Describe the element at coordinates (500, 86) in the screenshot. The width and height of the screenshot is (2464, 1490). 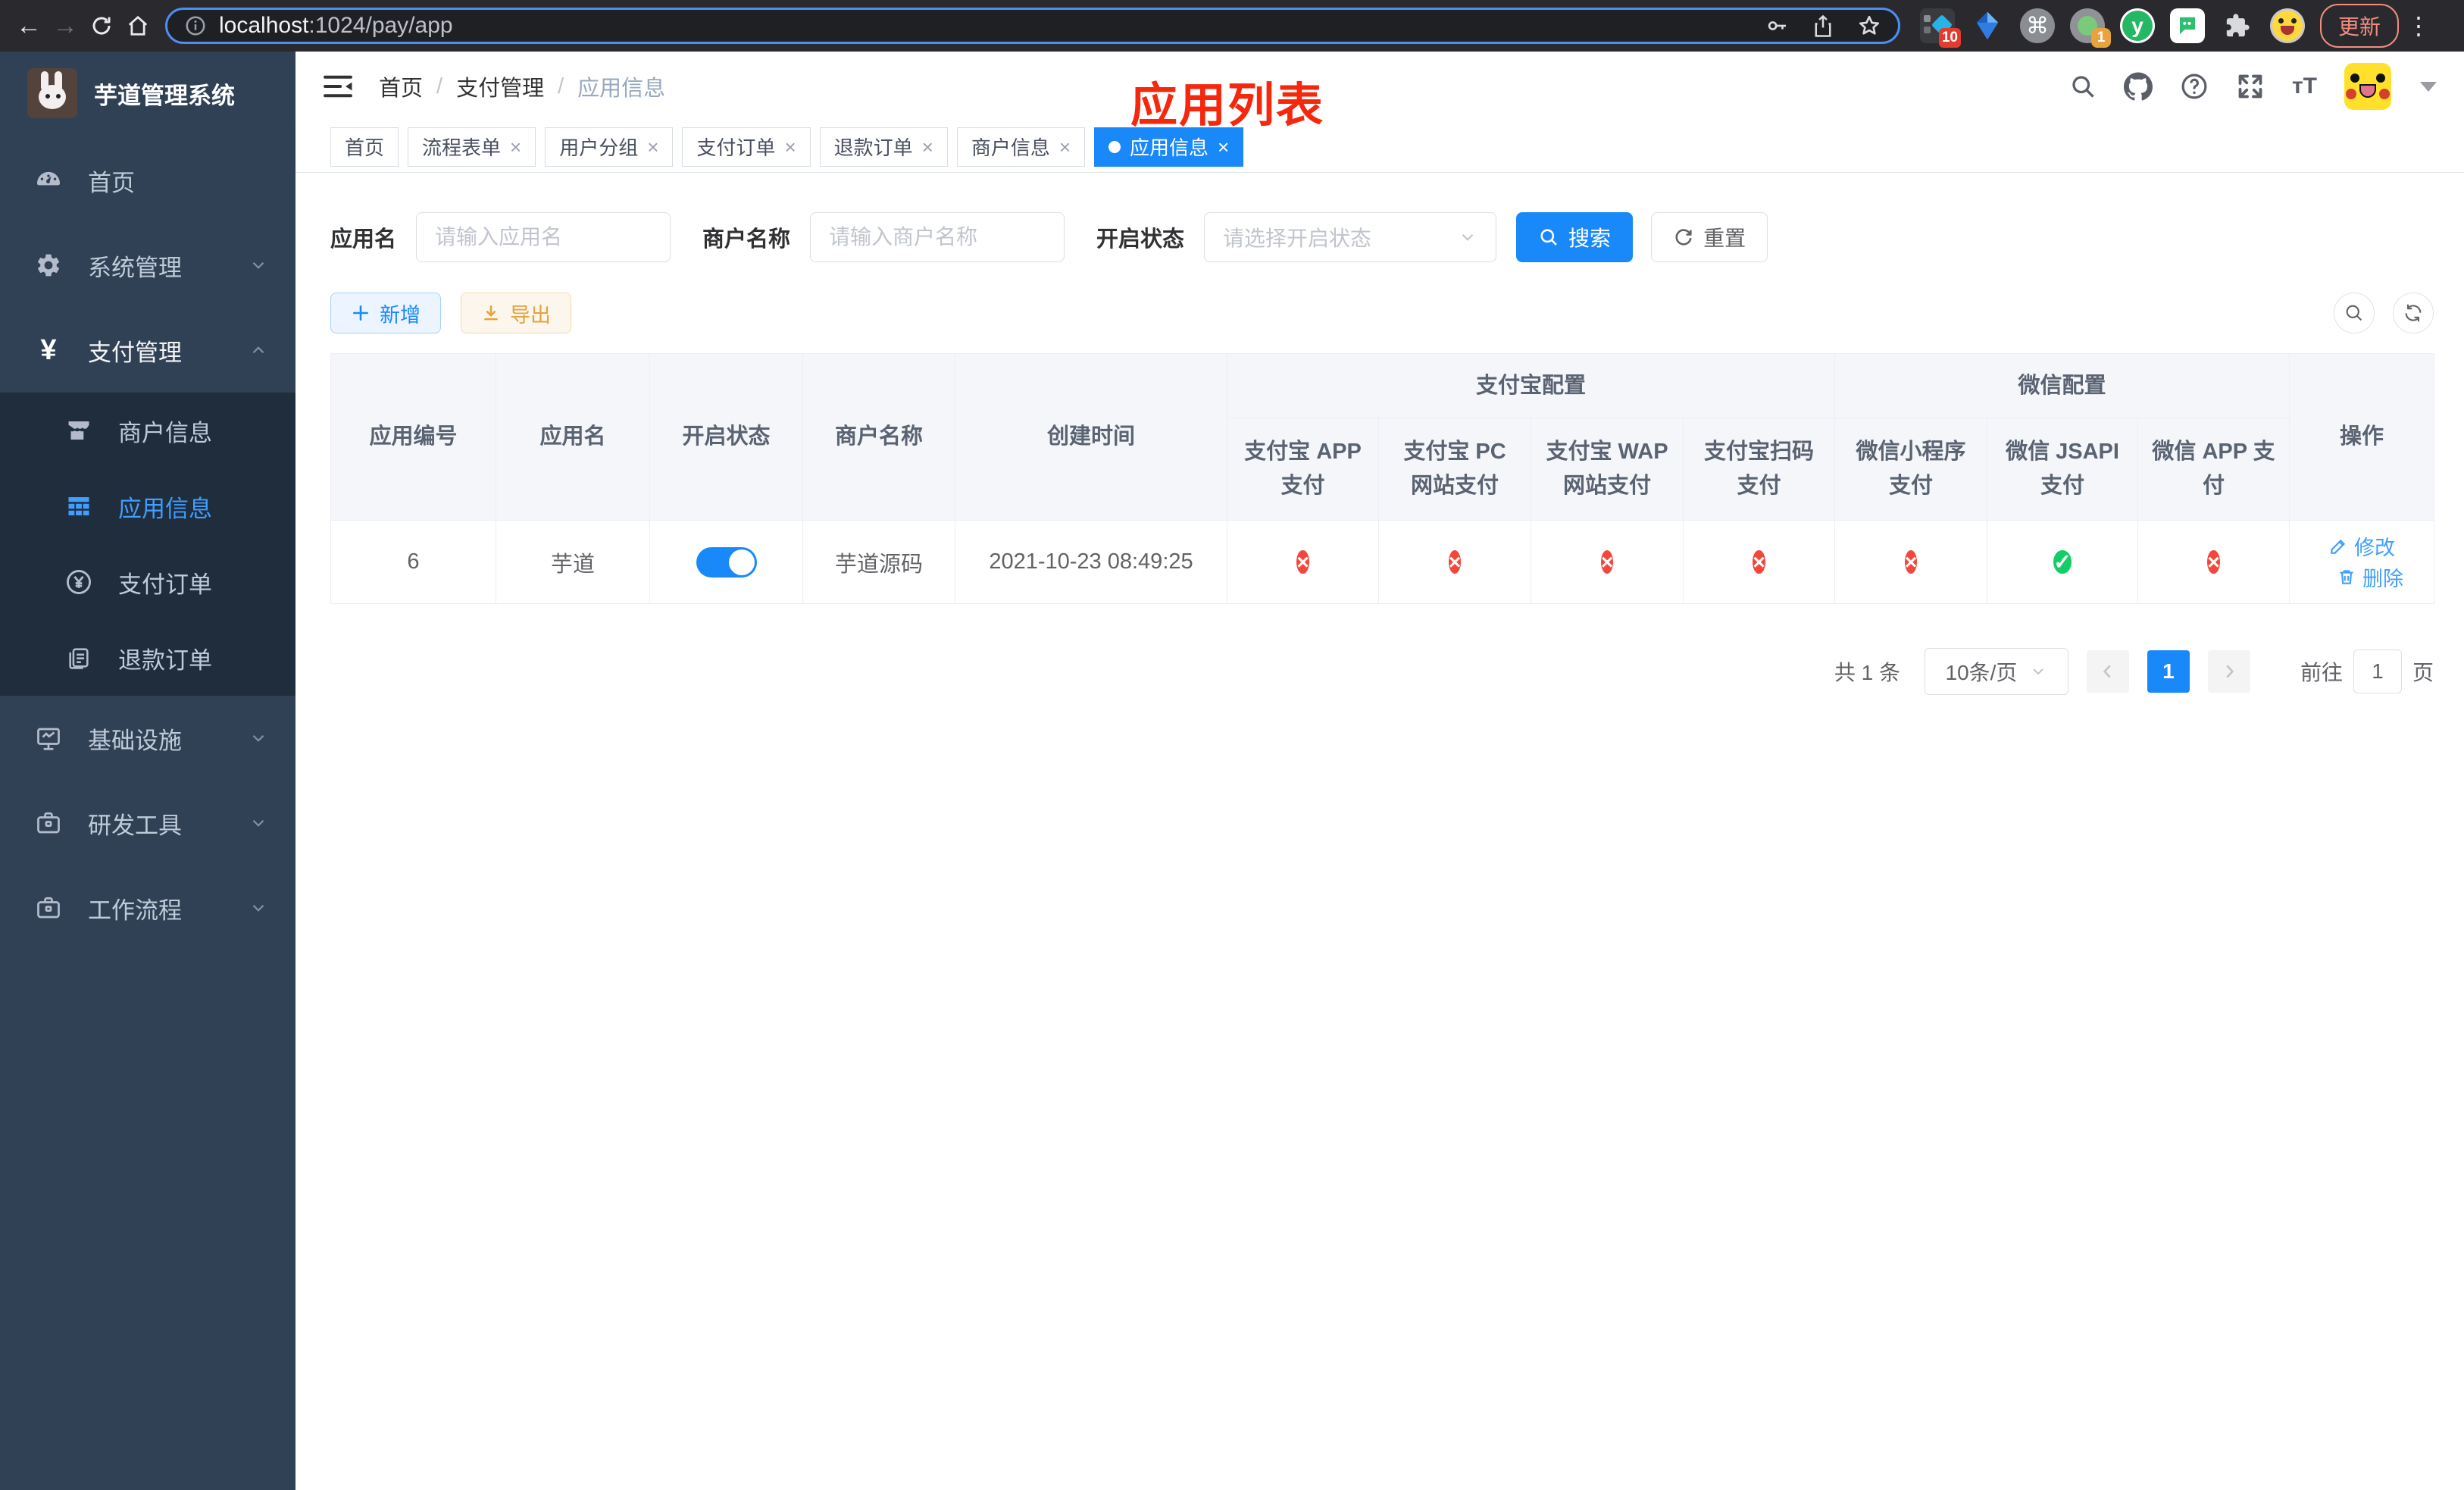
I see `breadcrumb-section: 支付管理` at that location.